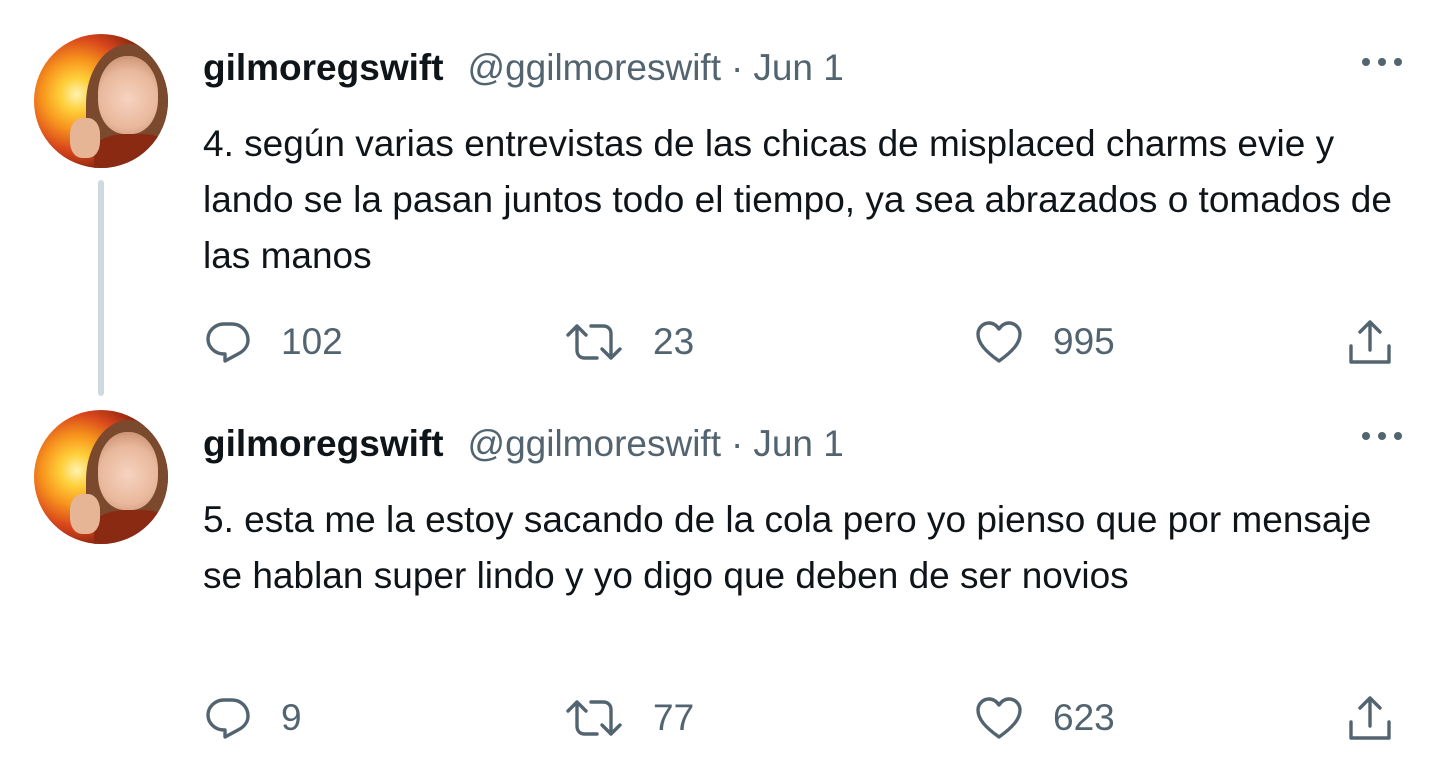 Image resolution: width=1442 pixels, height=776 pixels. Describe the element at coordinates (674, 717) in the screenshot. I see `retweet-count: 77` at that location.